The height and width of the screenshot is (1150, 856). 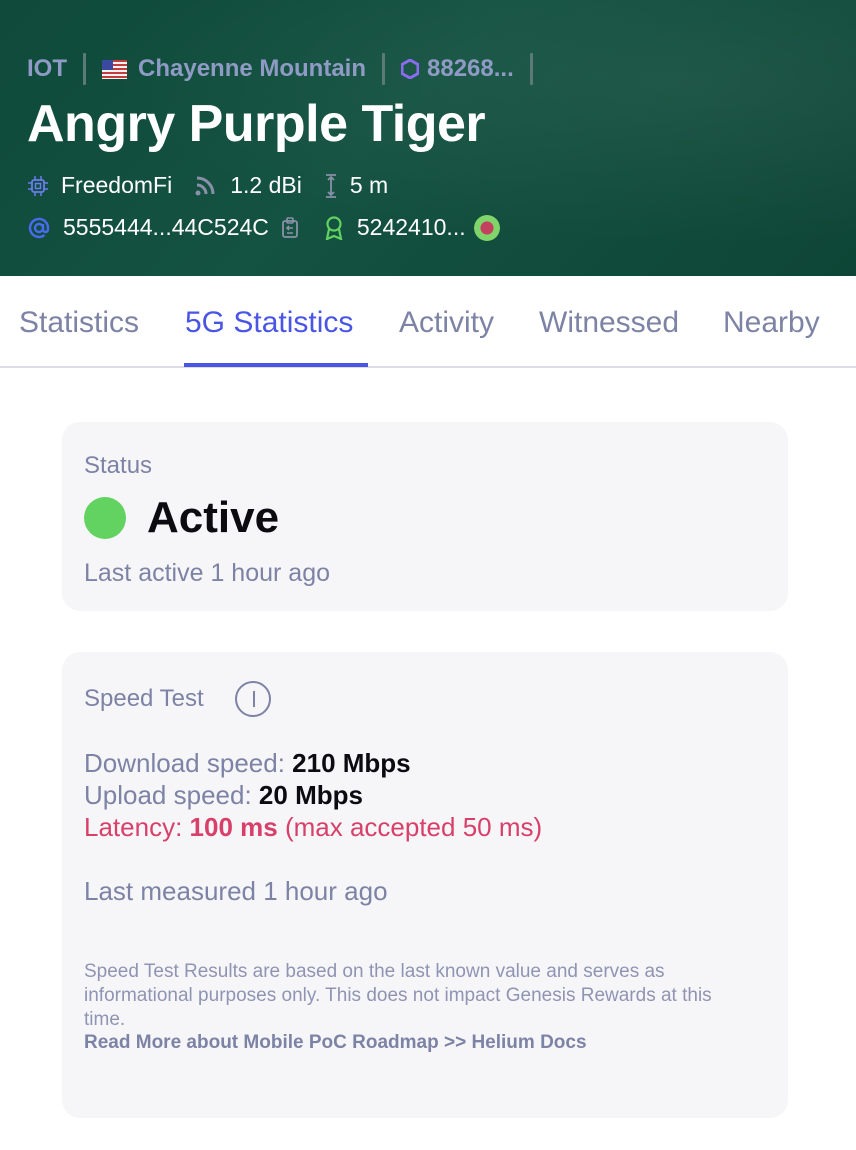 I want to click on tab-5g-statistics: 5G Statistics, so click(x=269, y=323).